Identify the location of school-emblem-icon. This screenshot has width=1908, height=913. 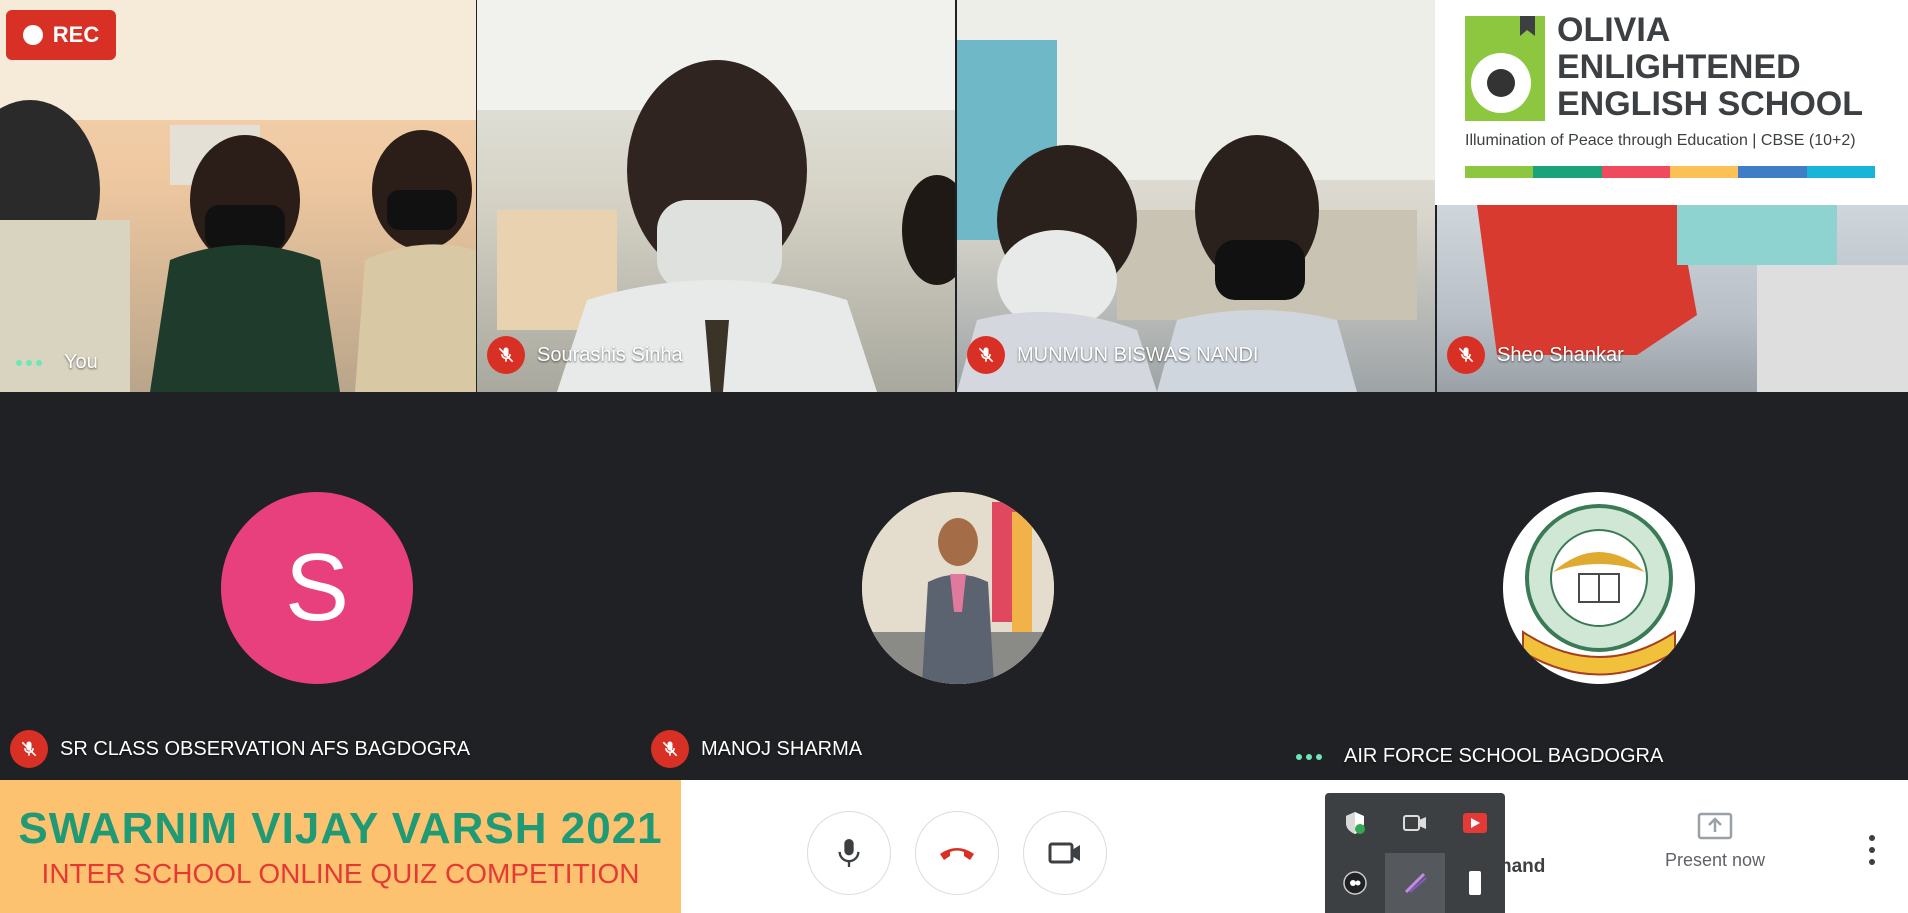
(1599, 588).